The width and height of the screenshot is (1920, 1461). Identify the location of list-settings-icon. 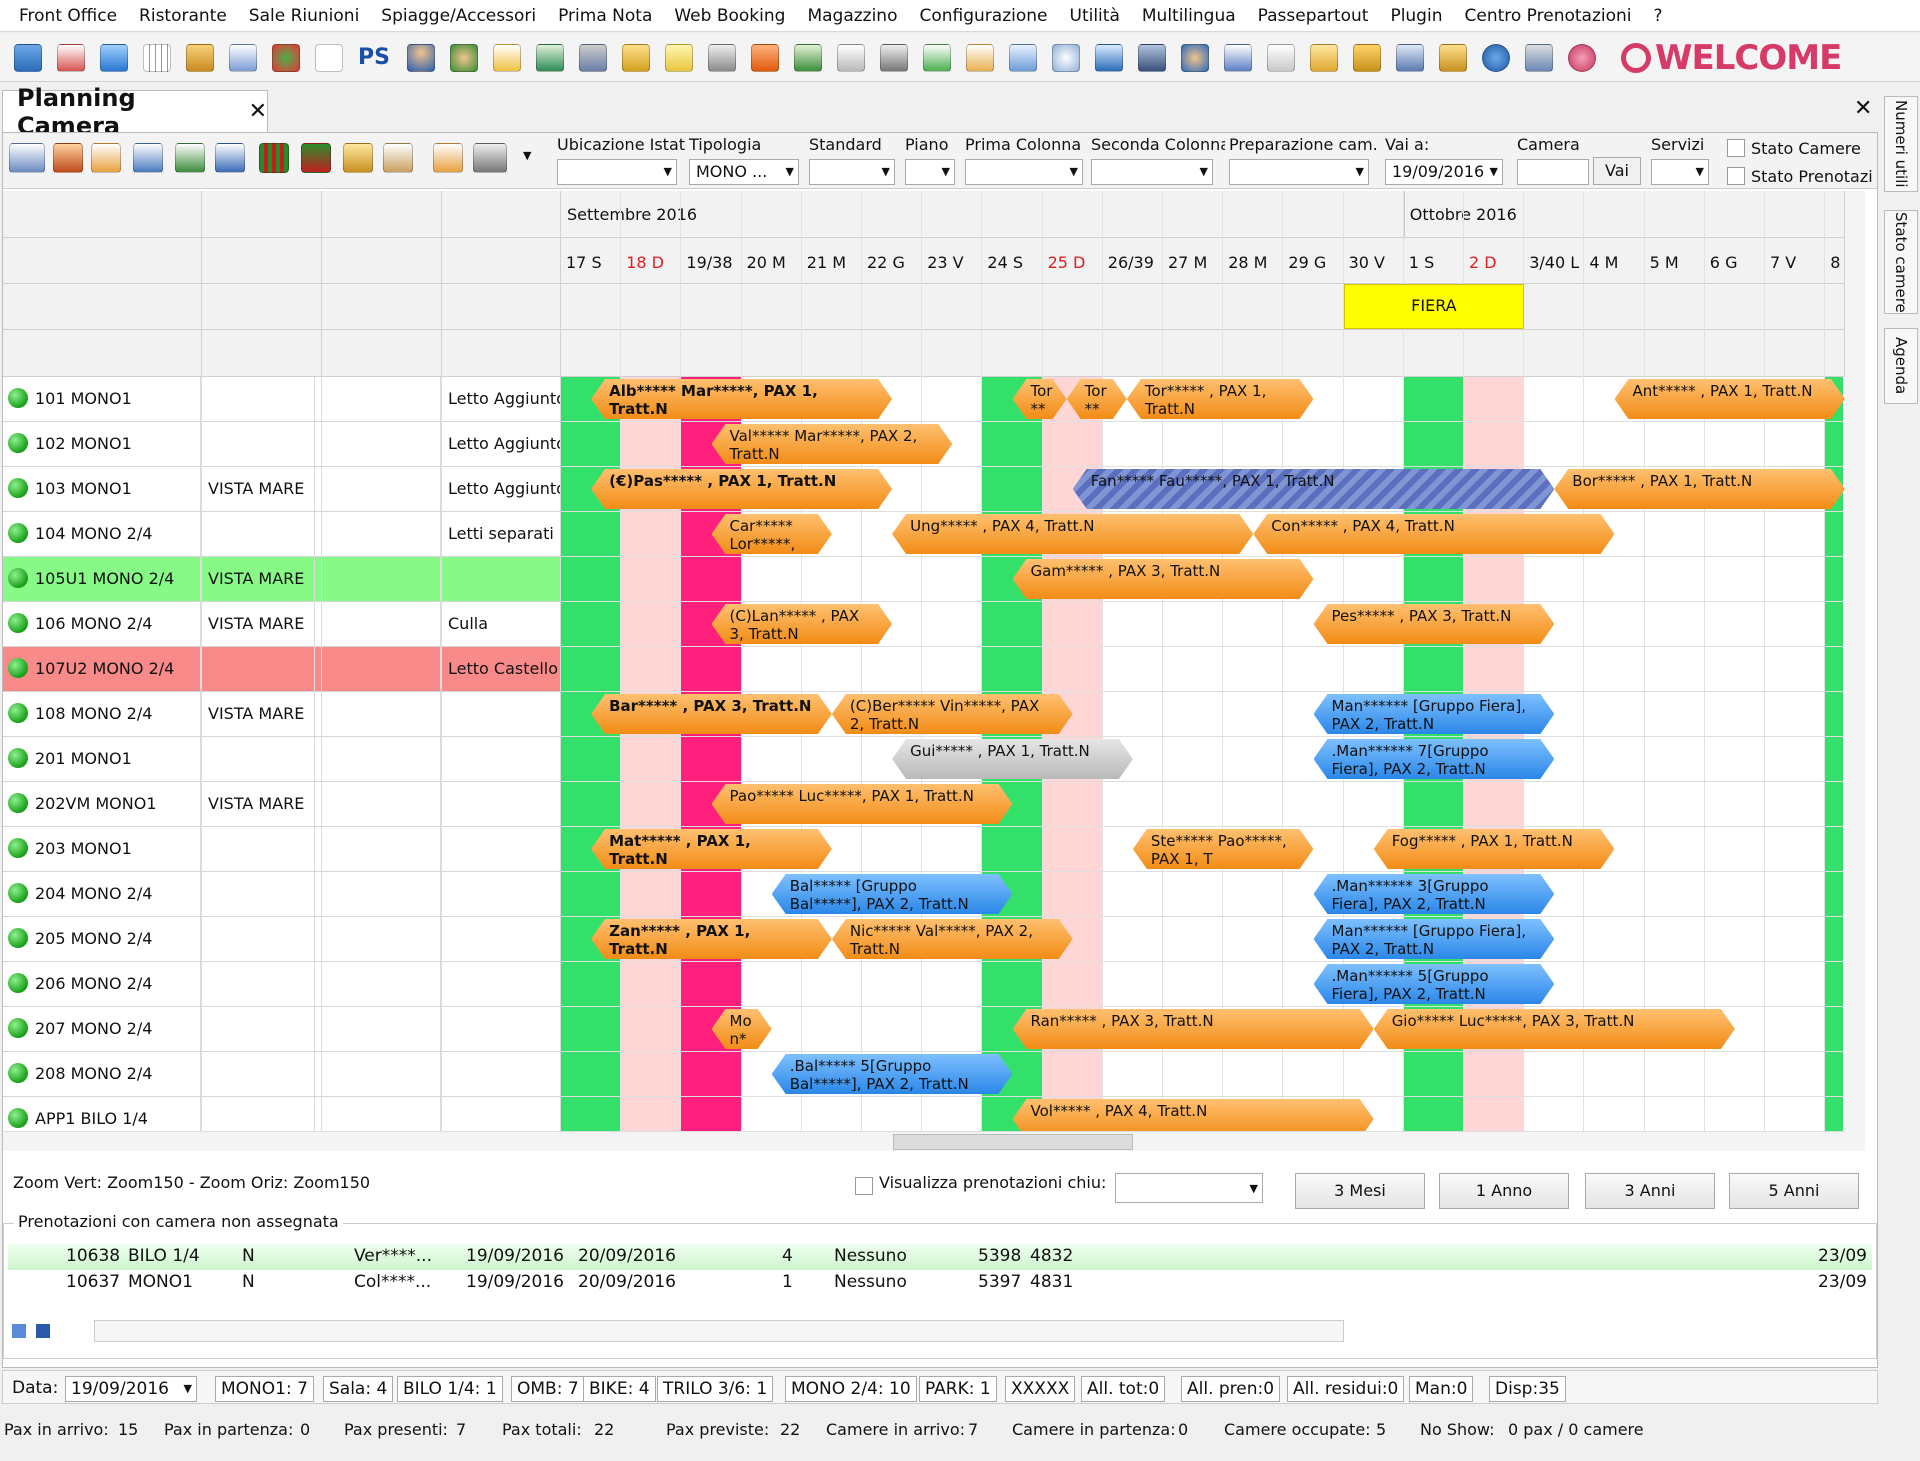
(106, 158).